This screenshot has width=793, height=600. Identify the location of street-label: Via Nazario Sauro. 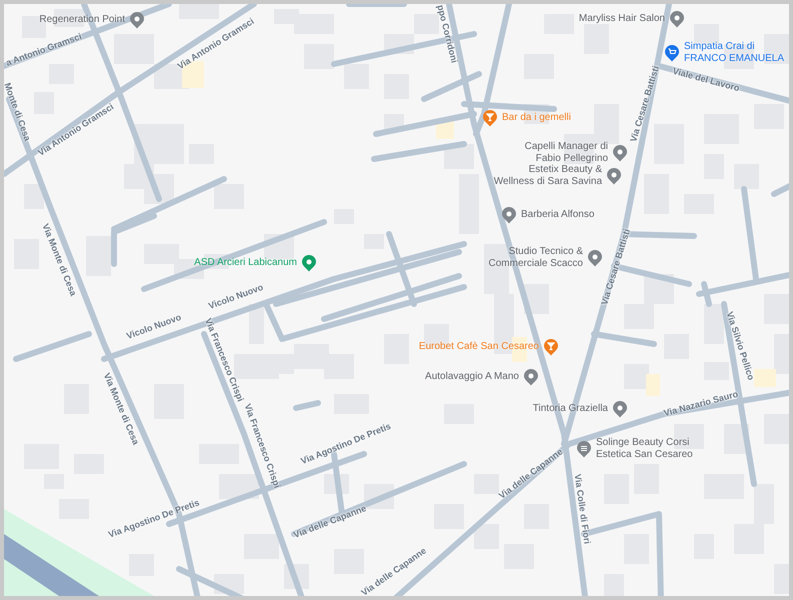
(701, 404).